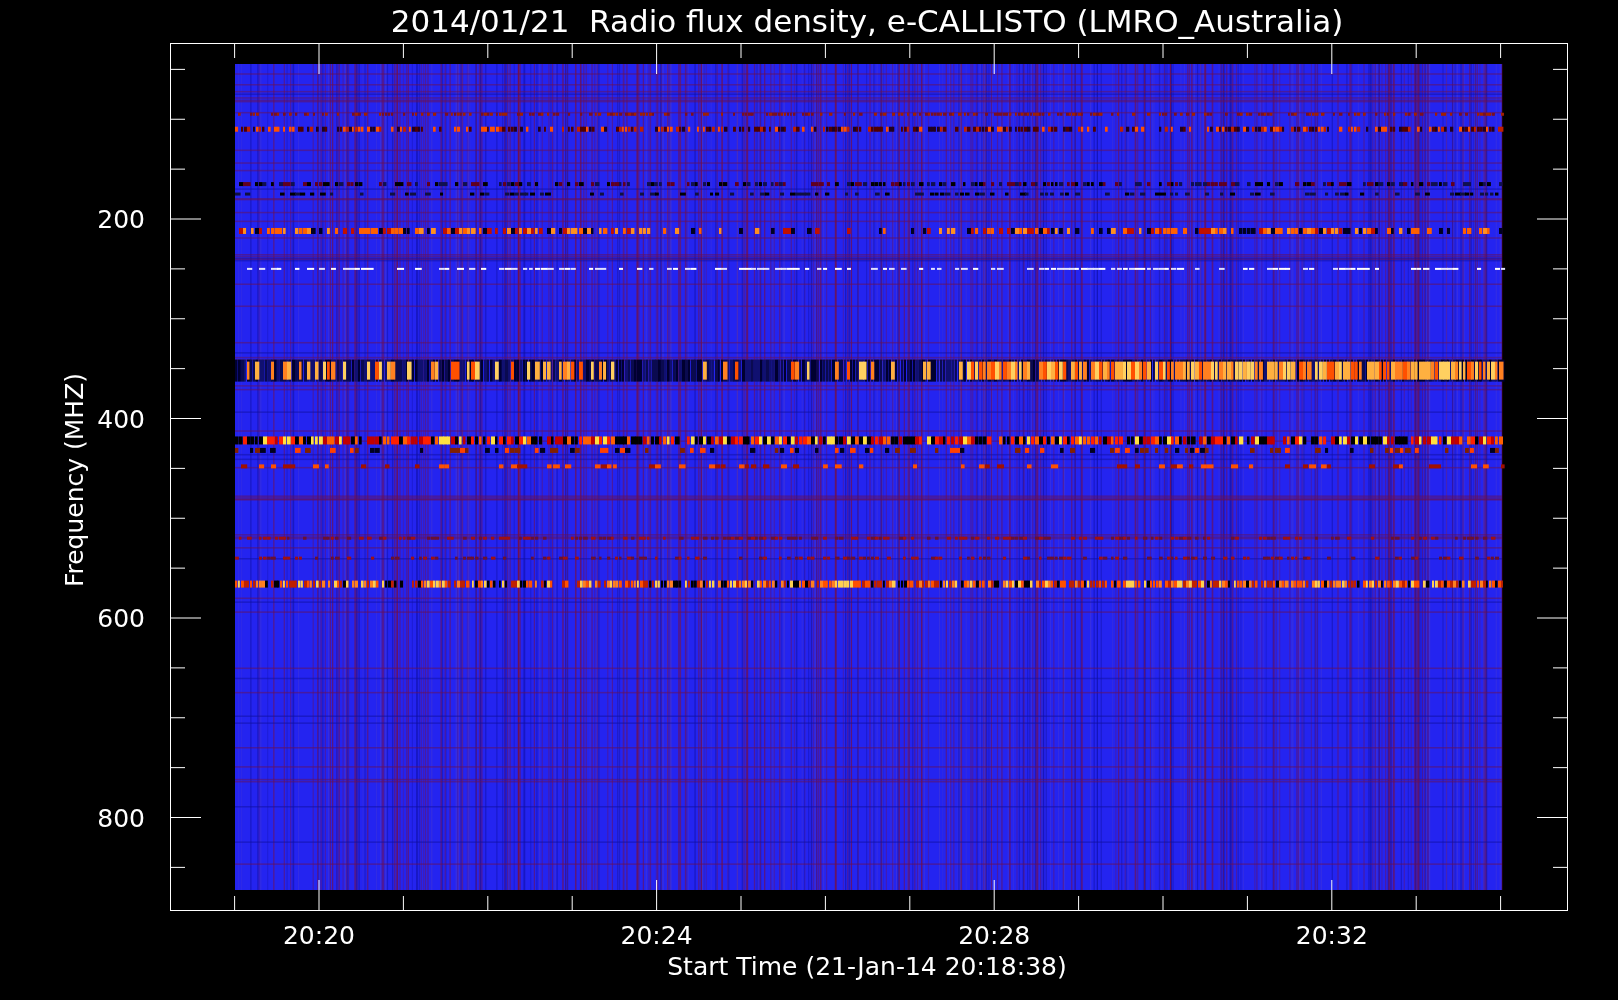 The width and height of the screenshot is (1618, 1000). I want to click on tick-label: 20:28, so click(994, 935).